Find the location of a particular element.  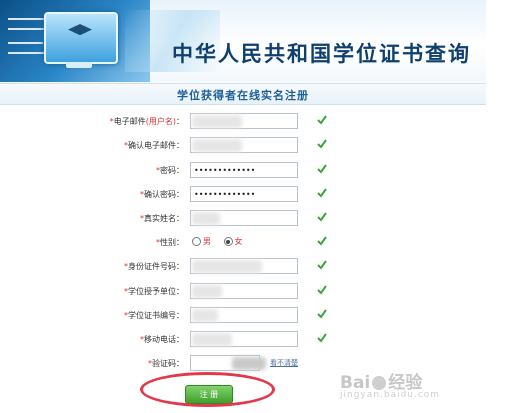

confirm-email-label: *确认电子邮件： is located at coordinates (154, 145).